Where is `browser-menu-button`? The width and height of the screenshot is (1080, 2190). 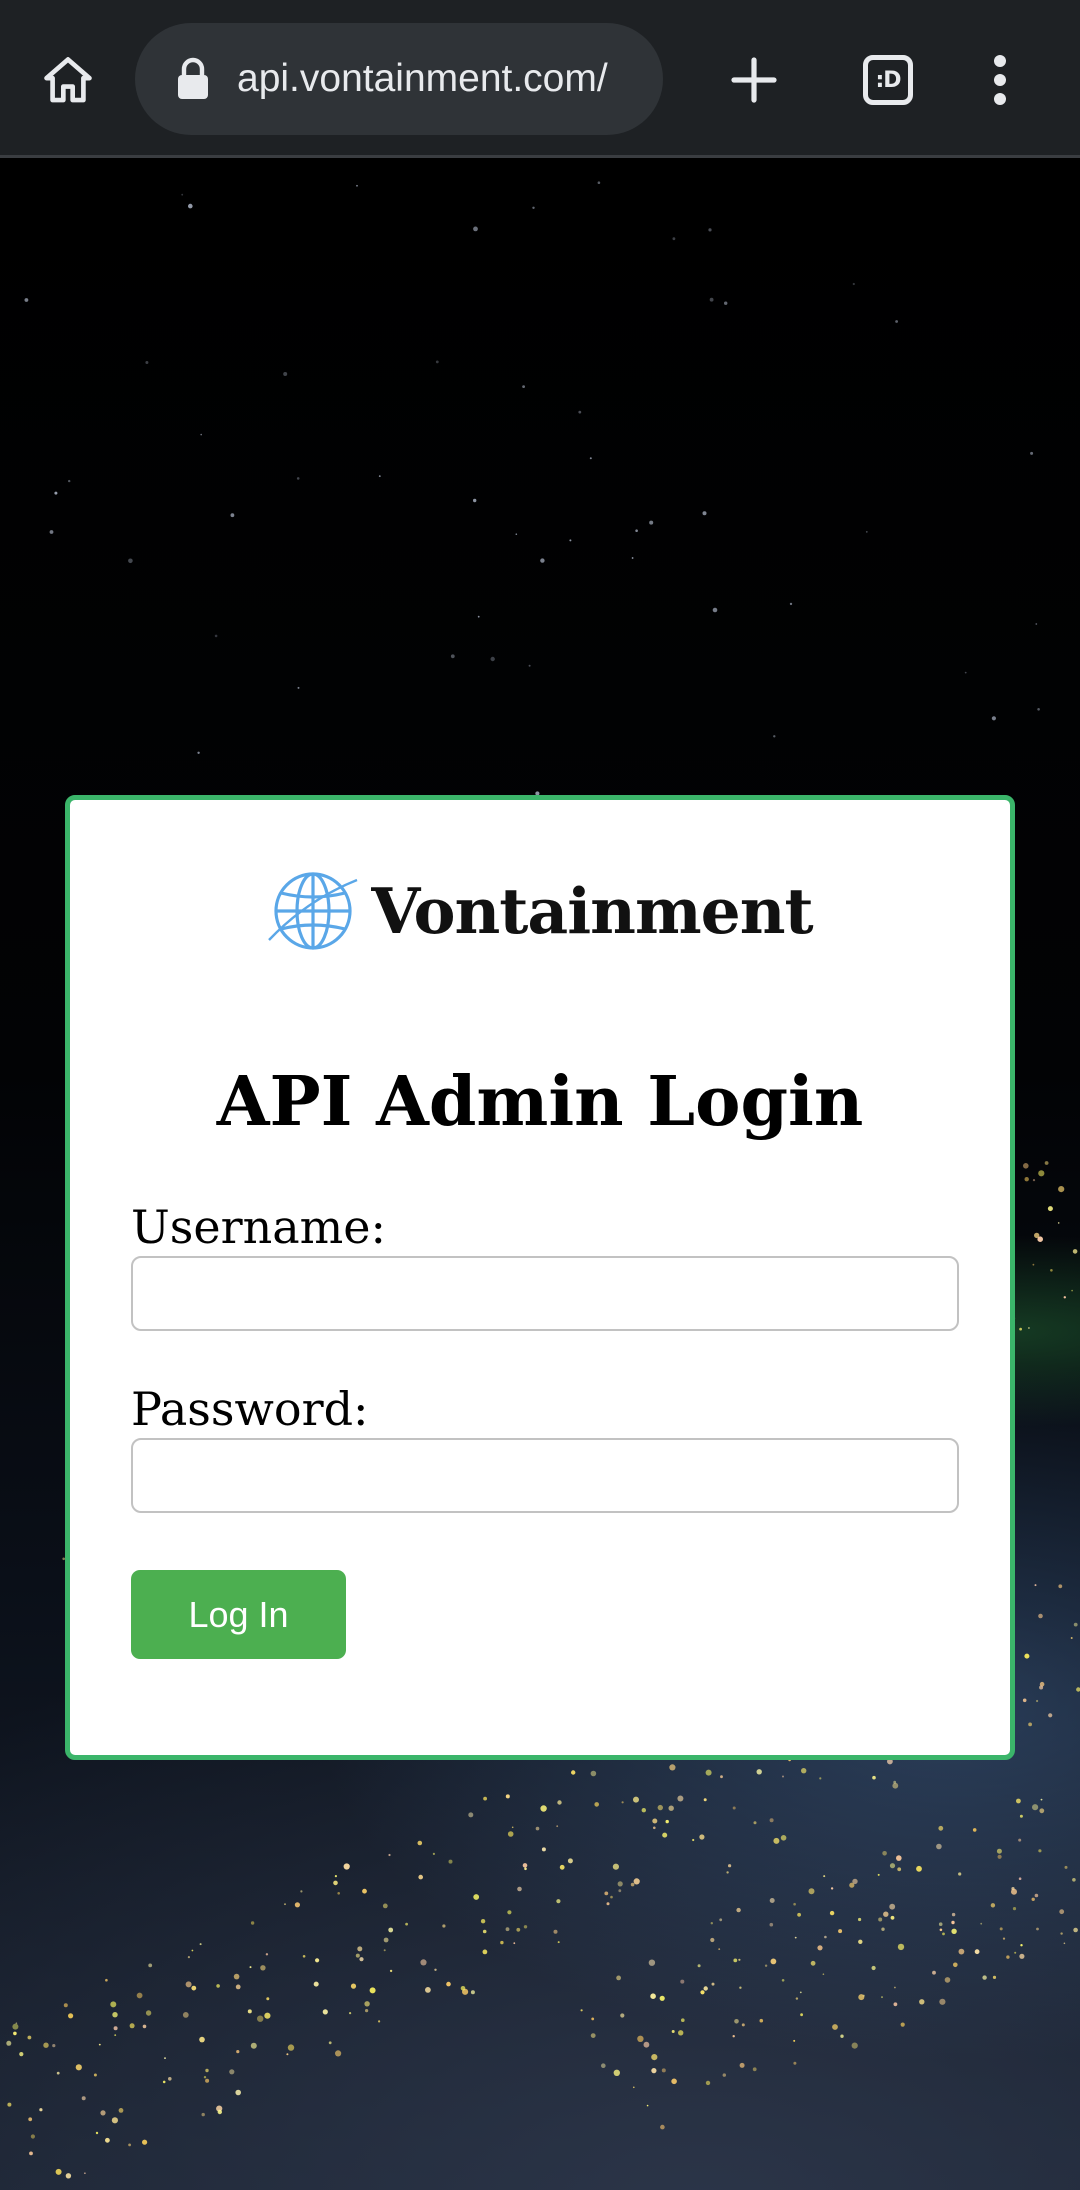 browser-menu-button is located at coordinates (1000, 80).